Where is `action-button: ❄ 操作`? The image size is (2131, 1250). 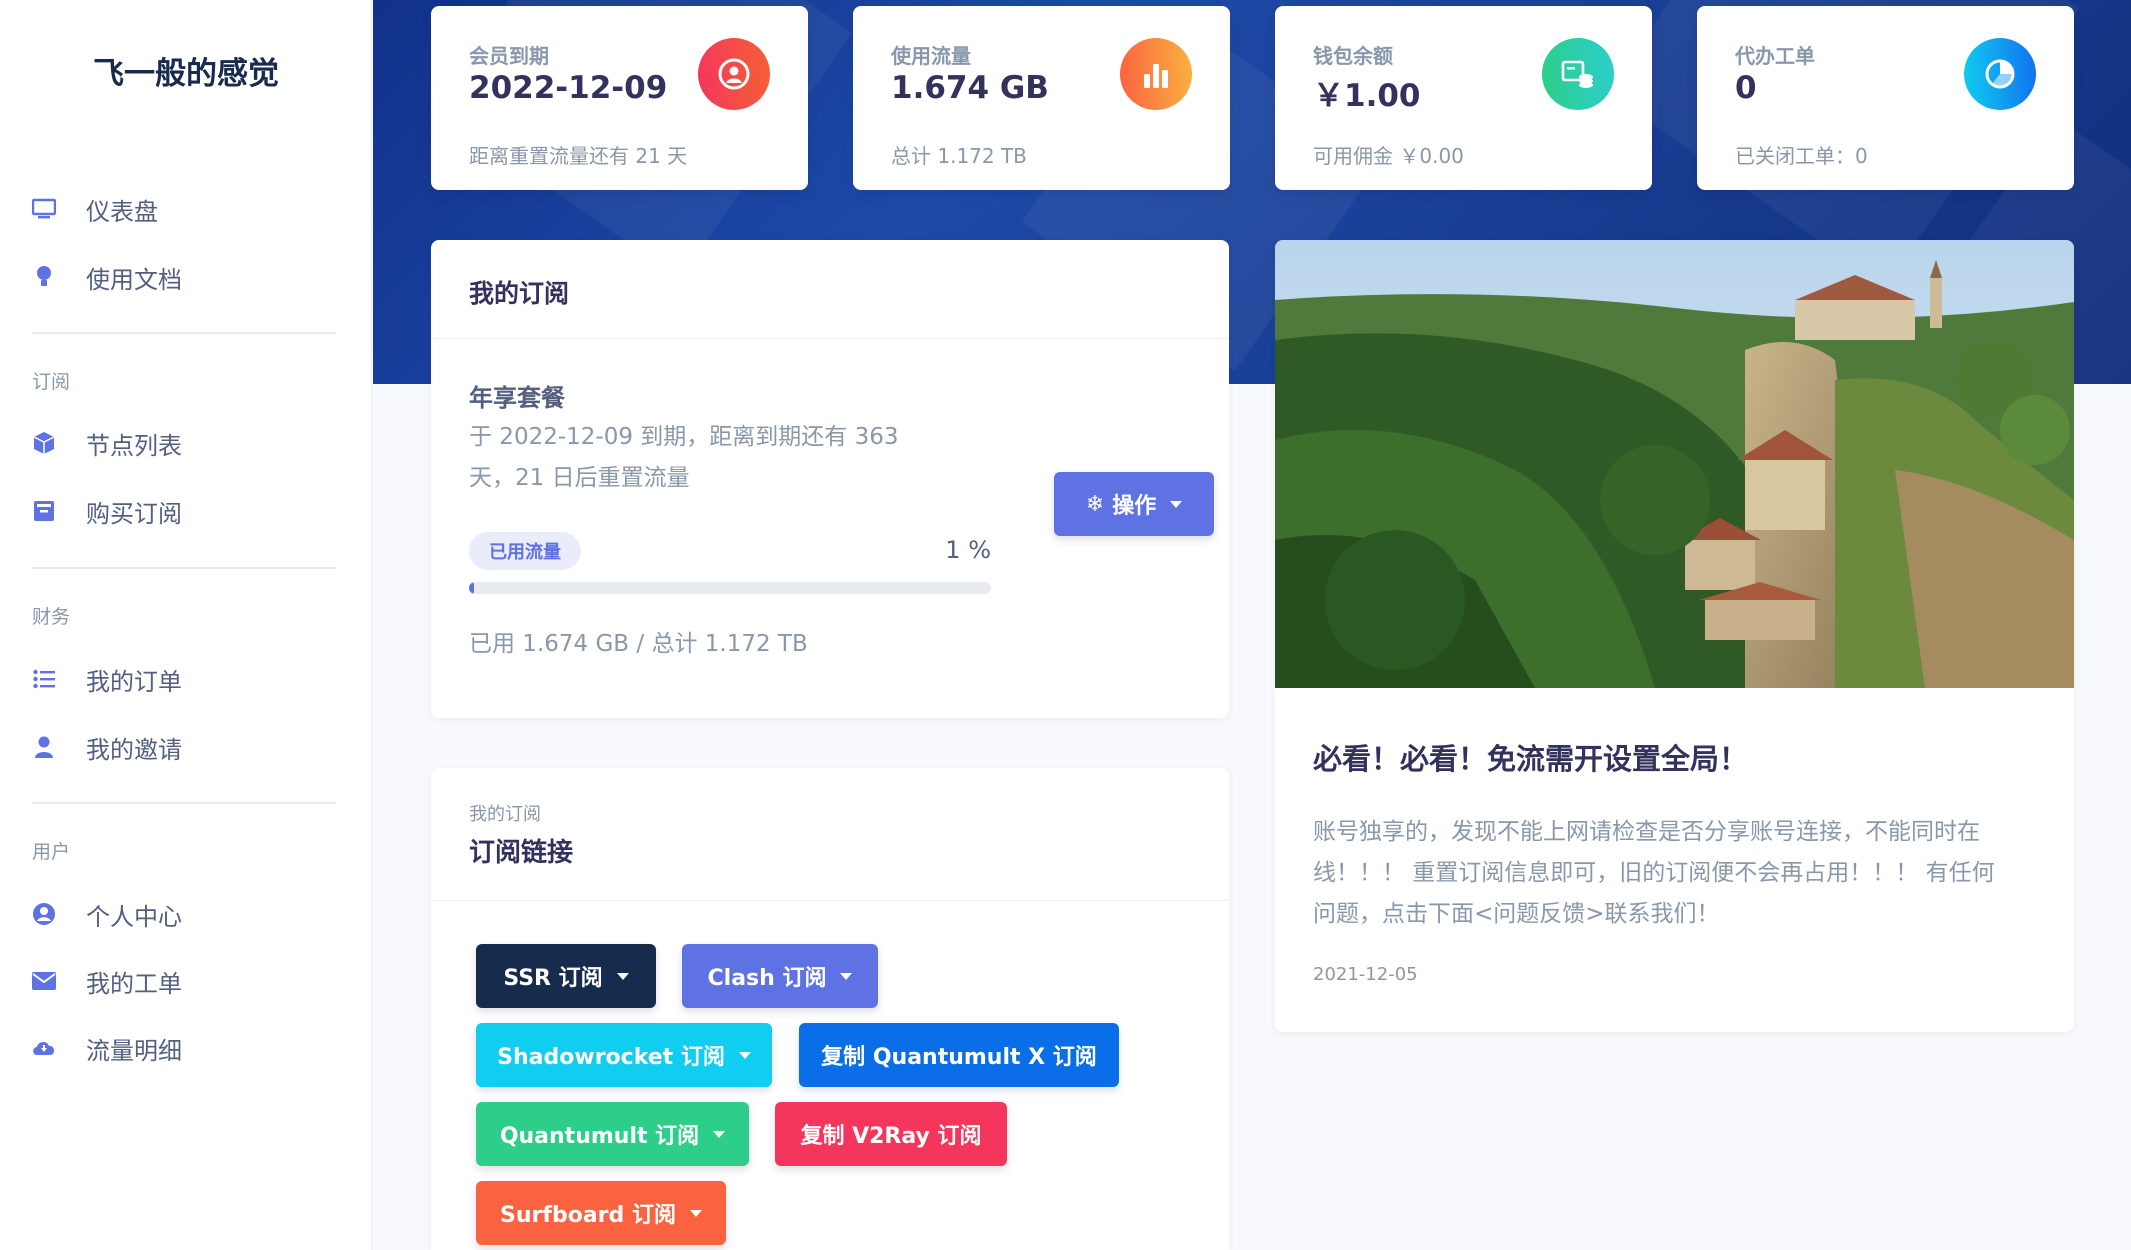 action-button: ❄ 操作 is located at coordinates (1134, 504).